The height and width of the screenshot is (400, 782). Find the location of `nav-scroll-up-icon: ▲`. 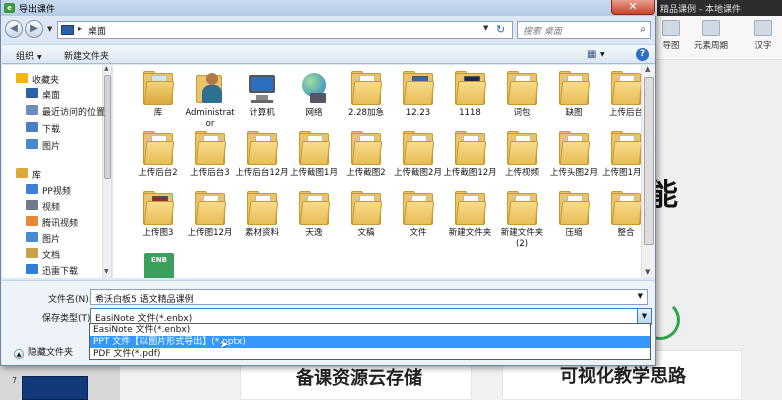

nav-scroll-up-icon: ▲ is located at coordinates (106, 68).